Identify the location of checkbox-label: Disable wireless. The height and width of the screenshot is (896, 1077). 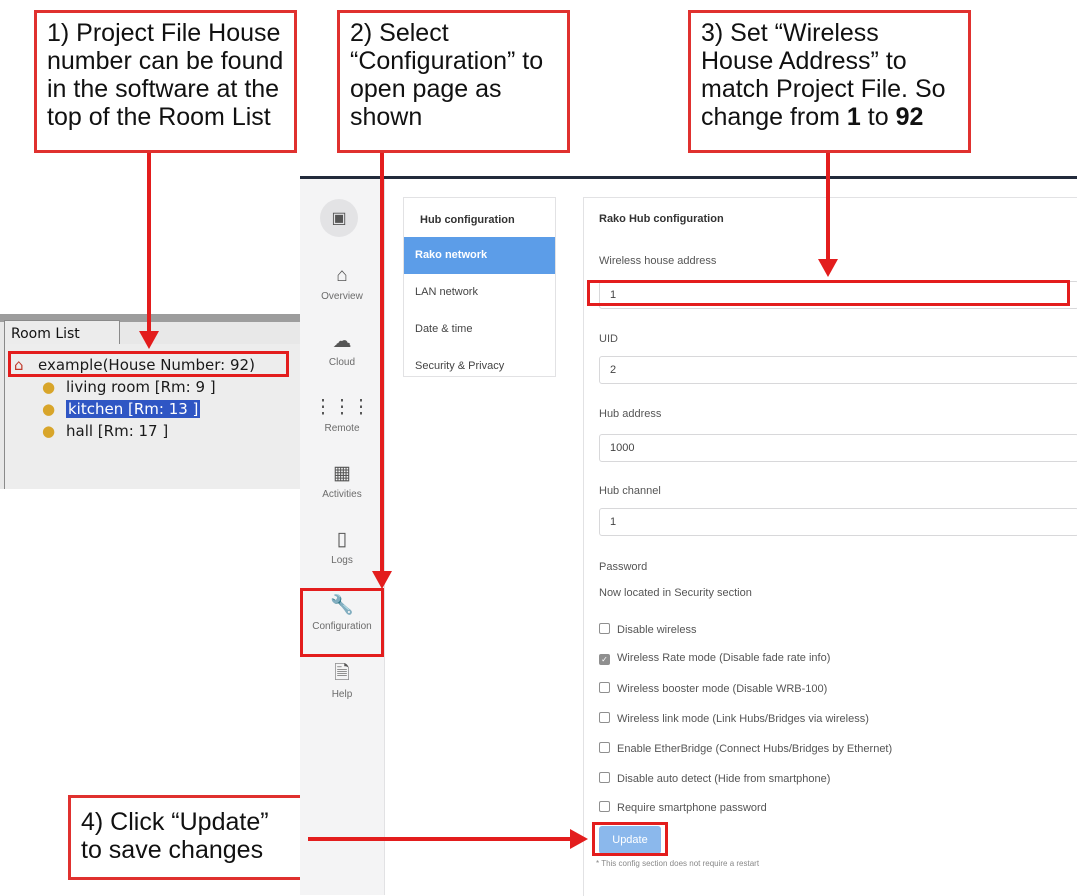
(657, 630).